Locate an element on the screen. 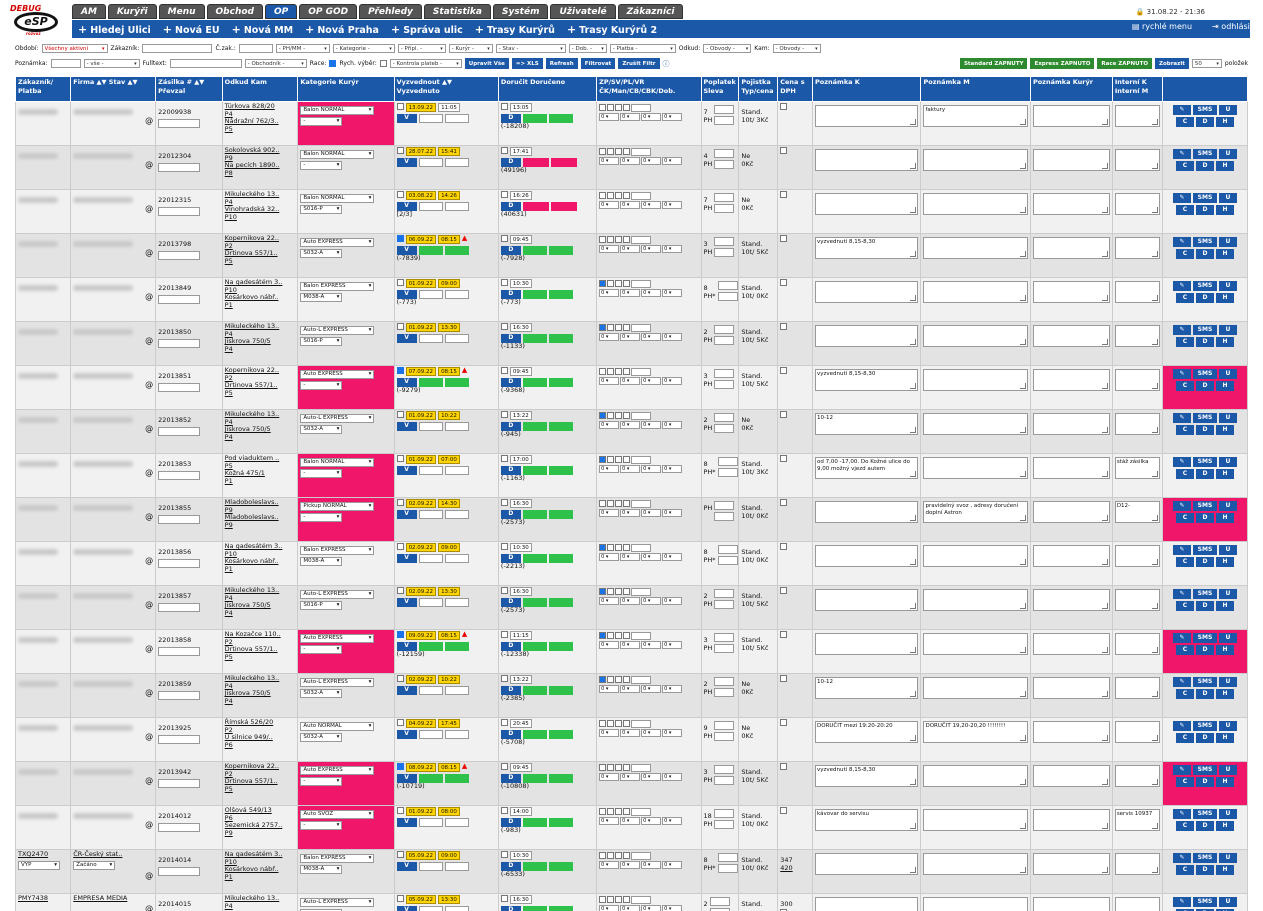  delivery-time-value: 16:30 is located at coordinates (520, 327).